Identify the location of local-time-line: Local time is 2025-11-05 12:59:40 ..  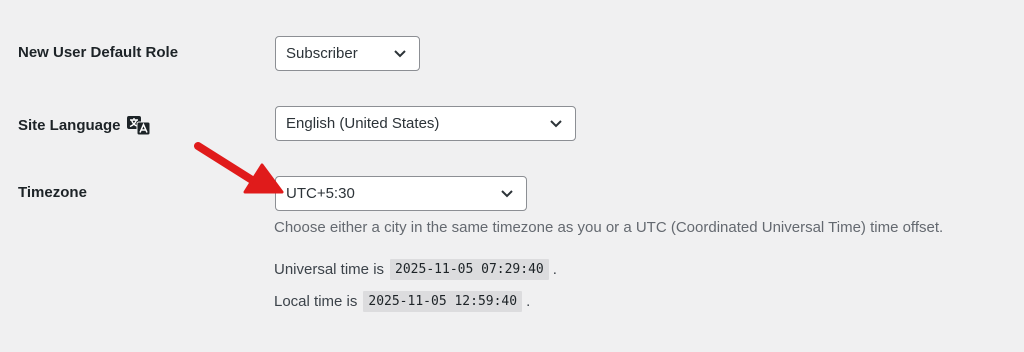
(402, 301).